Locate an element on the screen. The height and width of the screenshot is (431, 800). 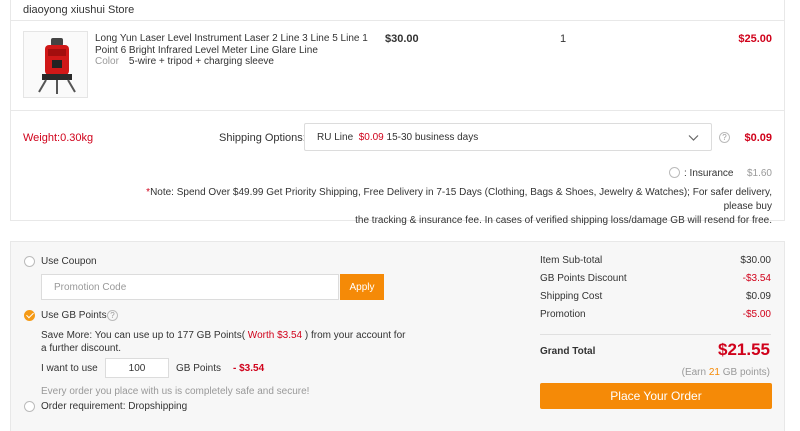
save-suffix: ) from your account for is located at coordinates (355, 335).